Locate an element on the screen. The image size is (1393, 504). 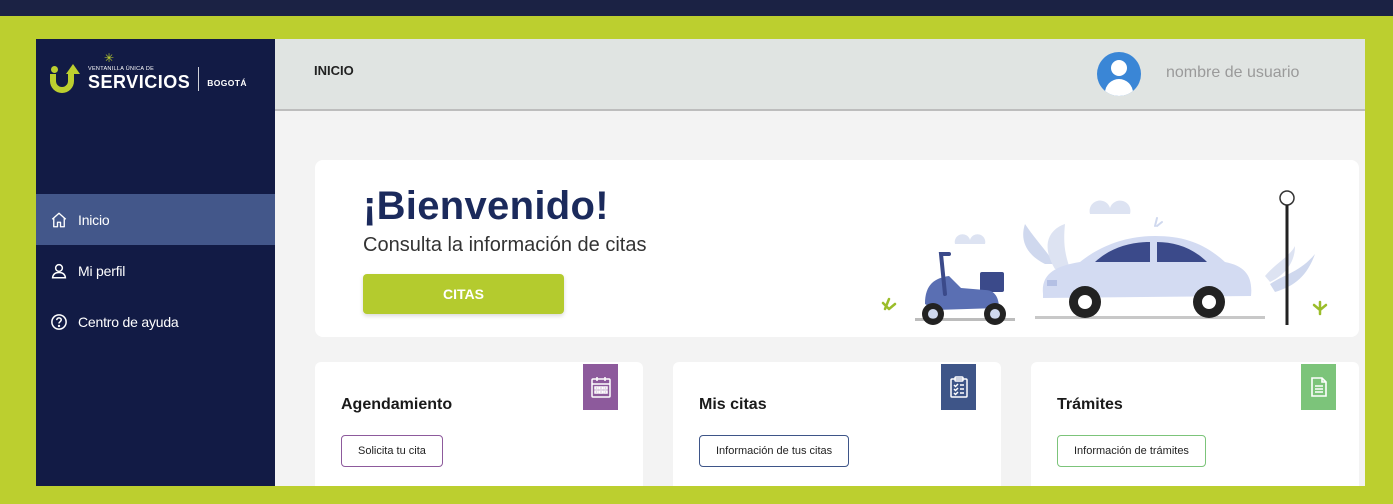
card-title: Trámites is located at coordinates (1090, 404).